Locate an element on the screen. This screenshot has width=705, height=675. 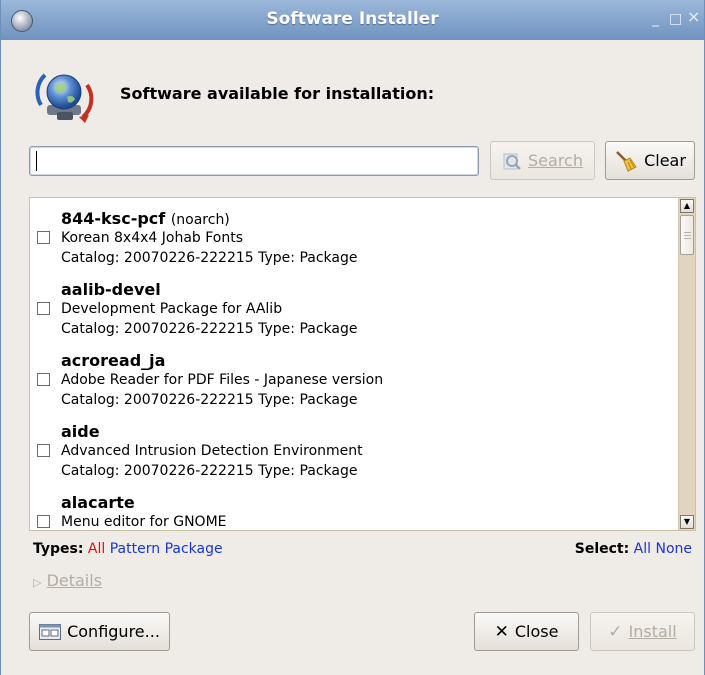
page-title: Software available for installation: is located at coordinates (277, 93).